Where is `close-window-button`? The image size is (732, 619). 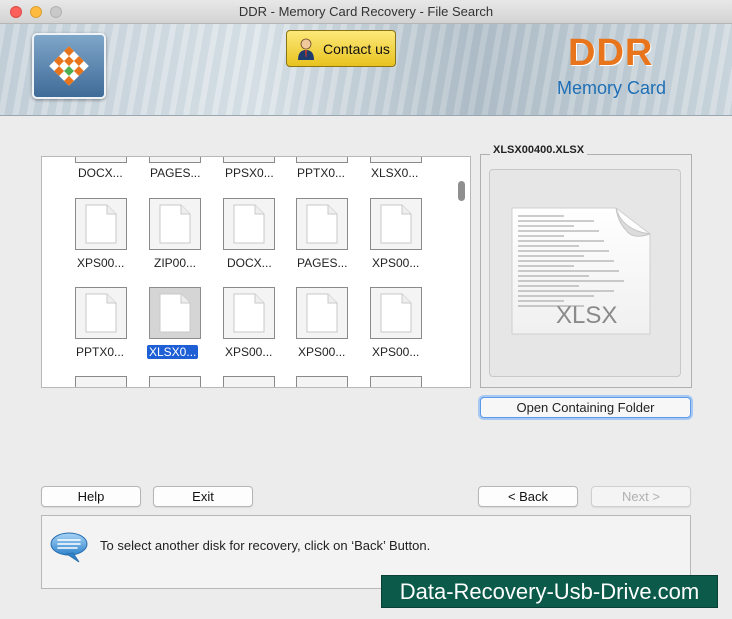
close-window-button is located at coordinates (16, 12).